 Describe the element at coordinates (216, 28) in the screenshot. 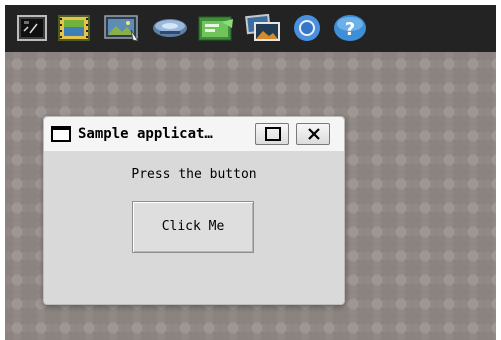

I see `web-browser-icon` at that location.